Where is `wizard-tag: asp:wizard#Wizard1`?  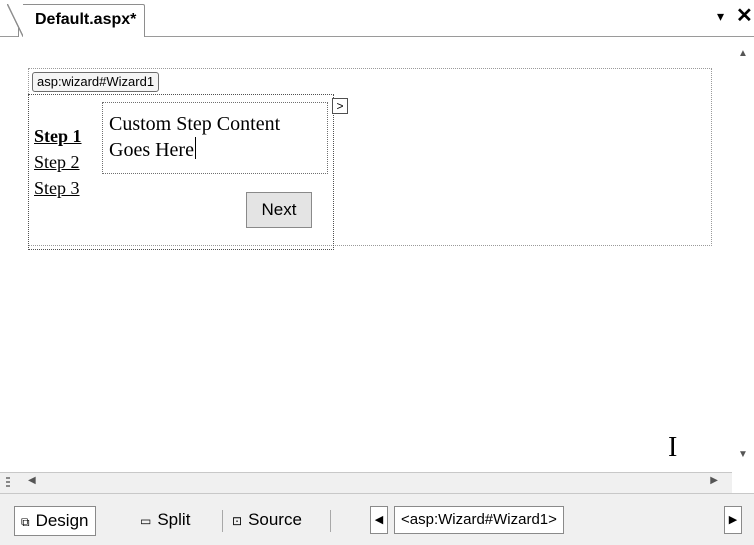
wizard-tag: asp:wizard#Wizard1 is located at coordinates (96, 82).